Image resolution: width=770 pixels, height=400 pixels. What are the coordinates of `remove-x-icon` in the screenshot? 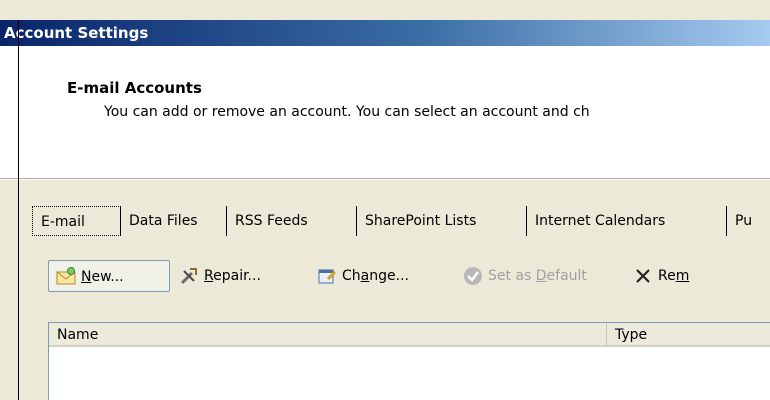 It's located at (643, 276).